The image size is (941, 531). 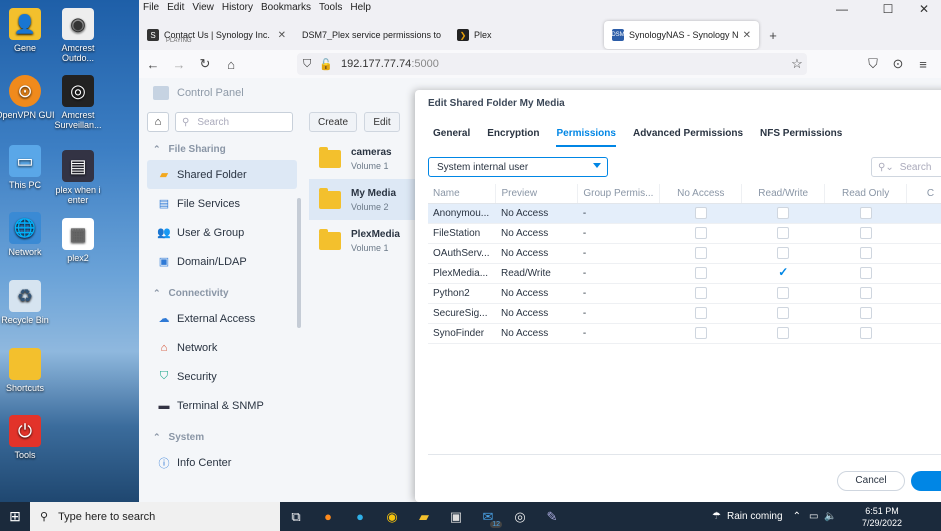 I want to click on permission-search-input: ⚲⌄ Search, so click(x=906, y=167).